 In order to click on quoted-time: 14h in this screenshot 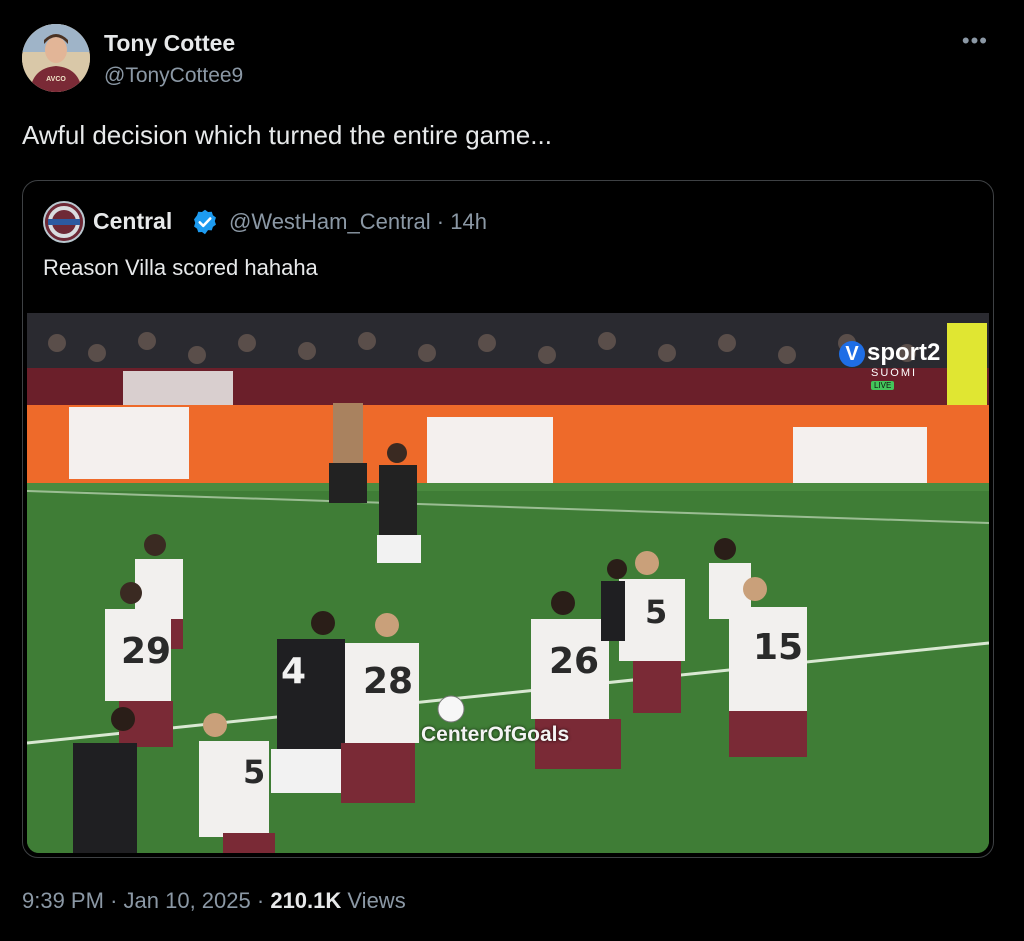, I will do `click(468, 221)`.